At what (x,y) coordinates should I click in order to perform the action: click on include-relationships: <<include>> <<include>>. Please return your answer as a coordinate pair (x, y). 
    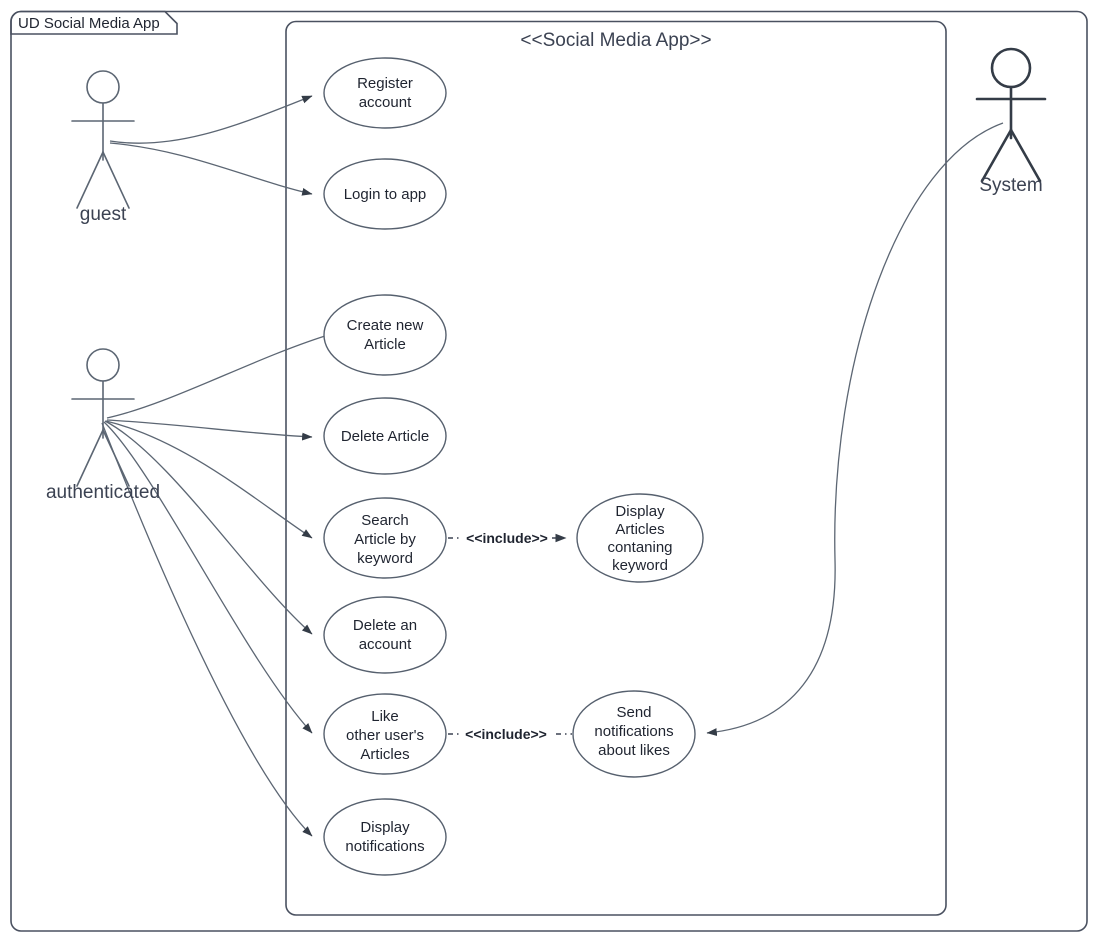
    Looking at the image, I should click on (510, 636).